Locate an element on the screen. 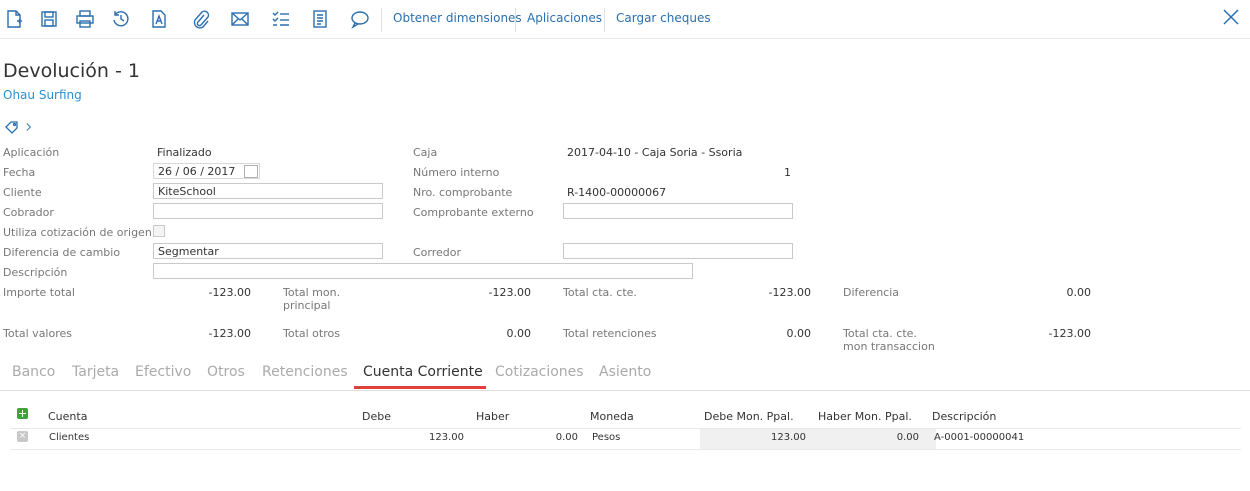 This screenshot has width=1250, height=491. diferencia-total-label: Diferencia is located at coordinates (871, 292).